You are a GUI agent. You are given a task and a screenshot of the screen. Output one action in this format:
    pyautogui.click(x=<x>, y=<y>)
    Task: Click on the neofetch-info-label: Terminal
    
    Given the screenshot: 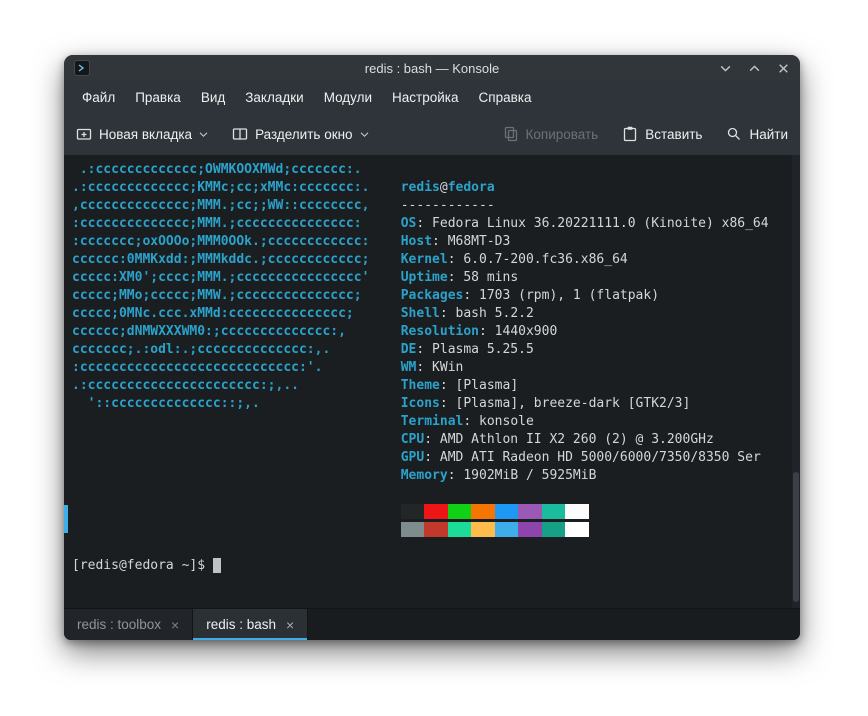 What is the action you would take?
    pyautogui.click(x=432, y=421)
    